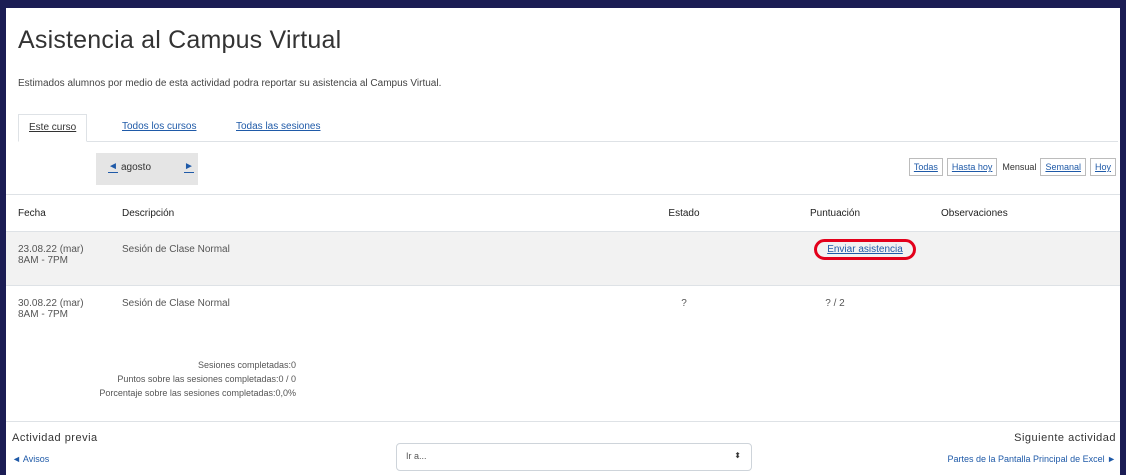 The image size is (1126, 475). I want to click on next-activity-label: Siguiente actividad, so click(1065, 438).